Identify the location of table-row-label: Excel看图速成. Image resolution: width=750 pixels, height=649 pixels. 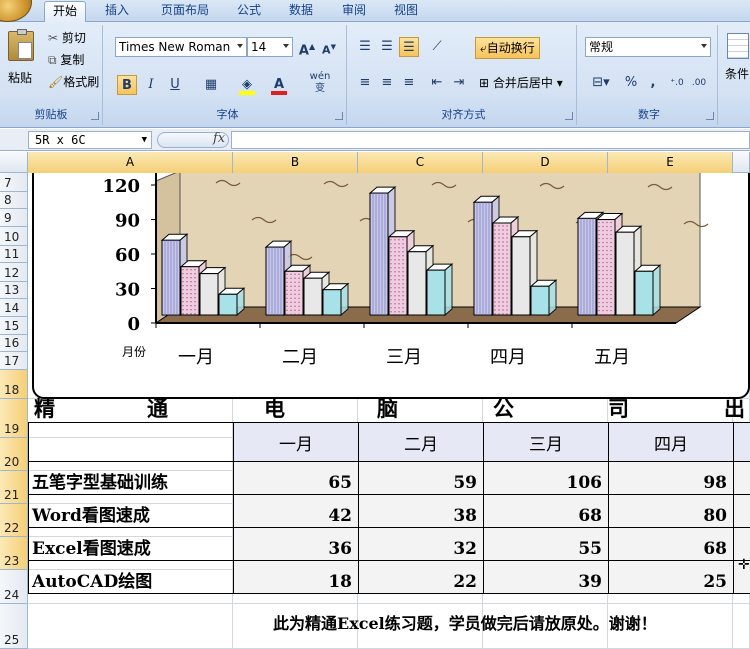
(131, 544).